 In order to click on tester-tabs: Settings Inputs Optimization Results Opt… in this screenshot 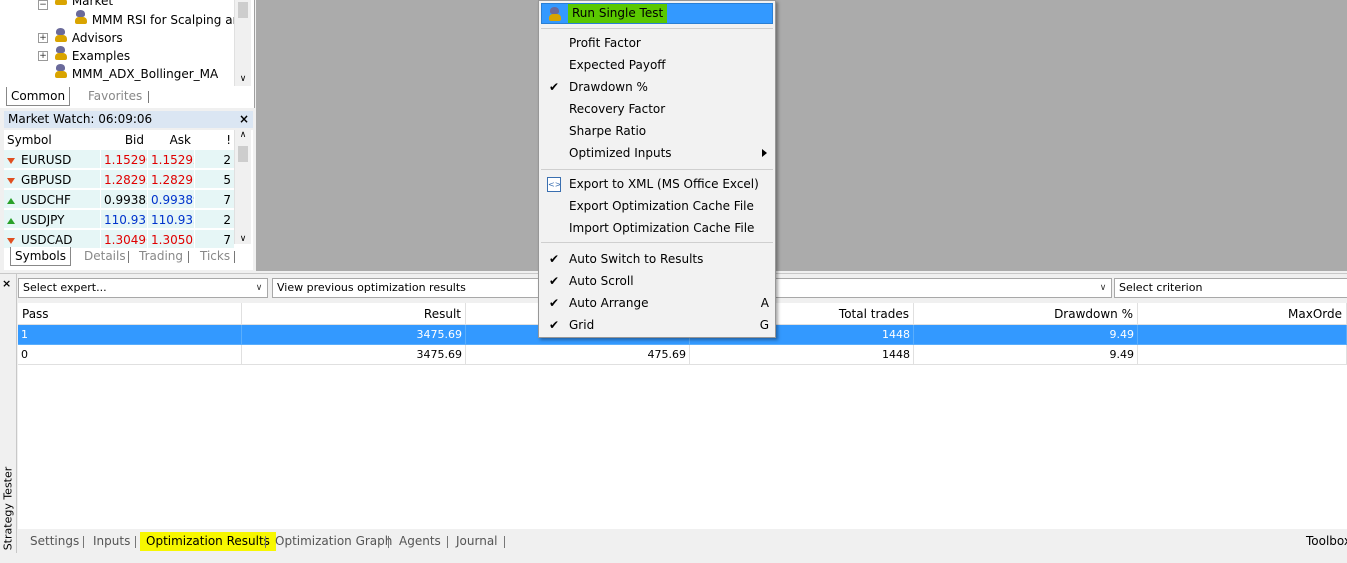, I will do `click(682, 542)`.